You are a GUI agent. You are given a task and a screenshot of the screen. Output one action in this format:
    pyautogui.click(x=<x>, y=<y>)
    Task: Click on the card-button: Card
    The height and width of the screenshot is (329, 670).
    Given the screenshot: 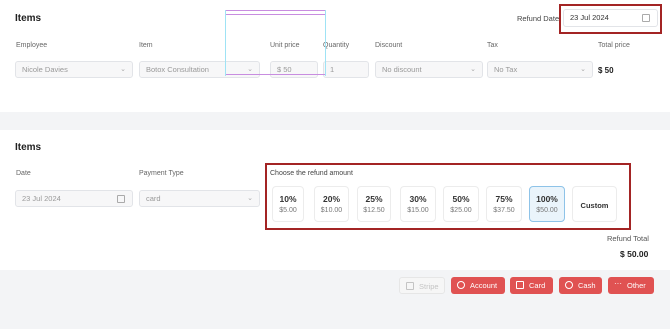 What is the action you would take?
    pyautogui.click(x=531, y=285)
    